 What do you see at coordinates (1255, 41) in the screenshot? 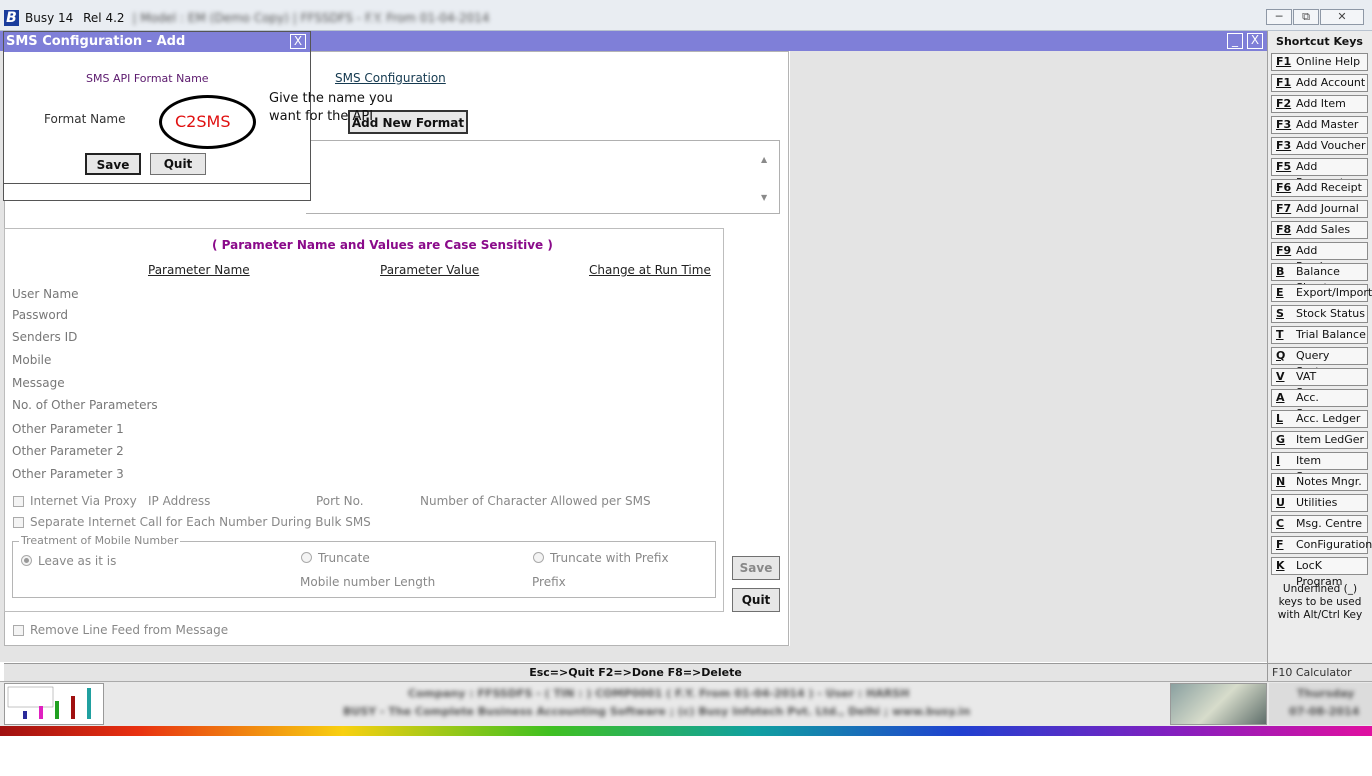
I see `mdi-close-button: X` at bounding box center [1255, 41].